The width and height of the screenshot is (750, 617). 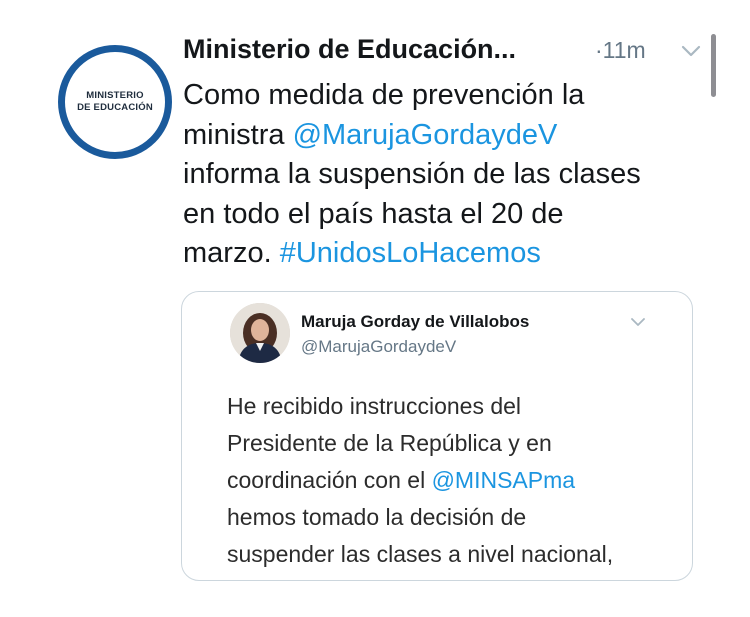 What do you see at coordinates (115, 107) in the screenshot?
I see `avatar-text-line2: DE EDUCACIÓN` at bounding box center [115, 107].